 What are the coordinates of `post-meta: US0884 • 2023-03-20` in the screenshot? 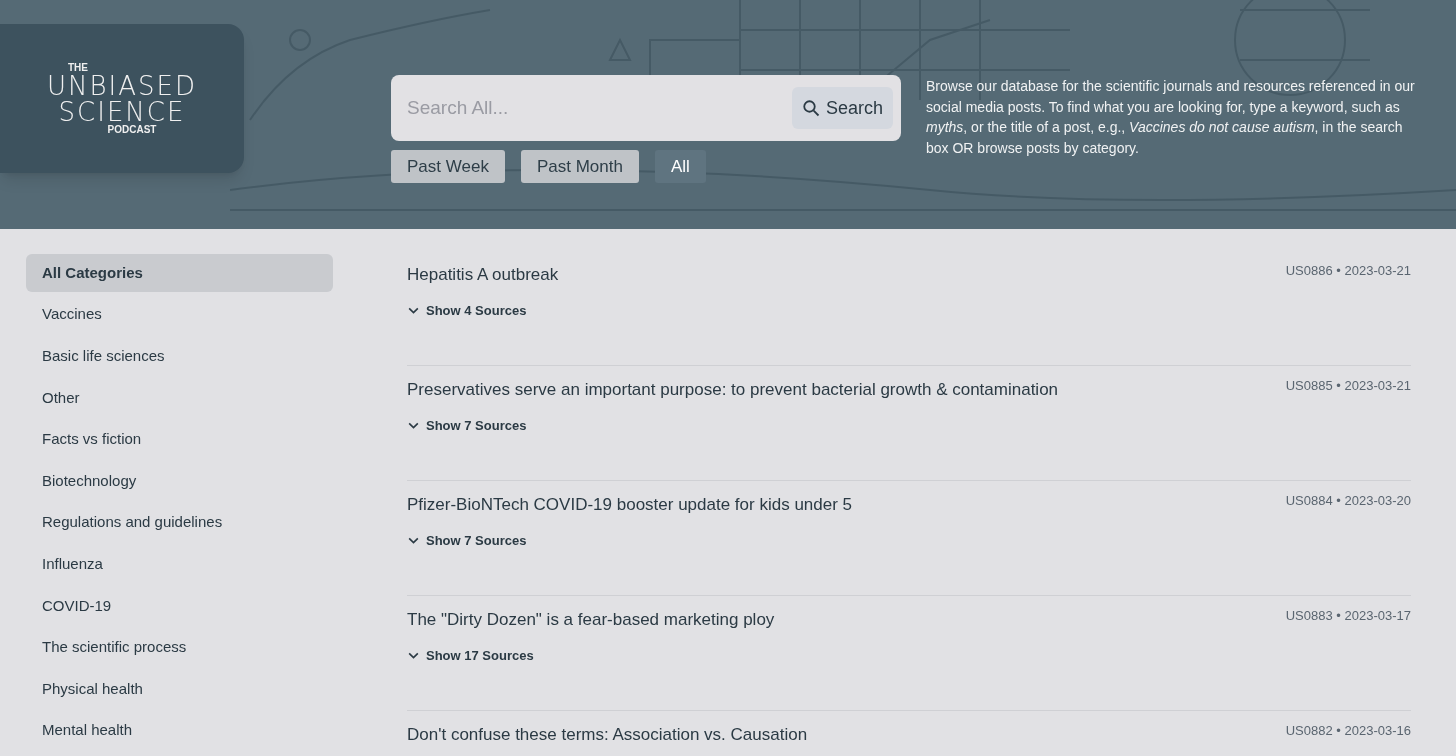 It's located at (1348, 501).